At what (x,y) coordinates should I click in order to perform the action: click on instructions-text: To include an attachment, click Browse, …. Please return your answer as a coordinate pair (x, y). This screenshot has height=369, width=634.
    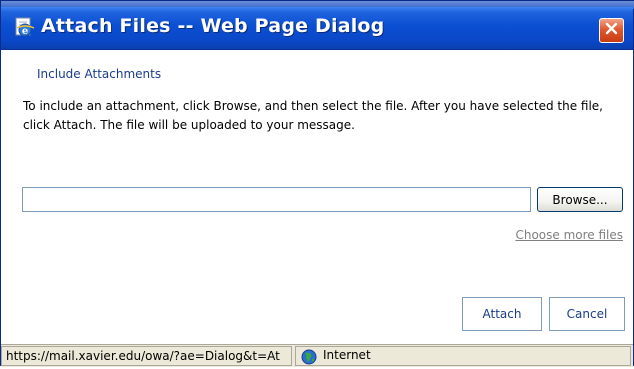
    Looking at the image, I should click on (313, 115).